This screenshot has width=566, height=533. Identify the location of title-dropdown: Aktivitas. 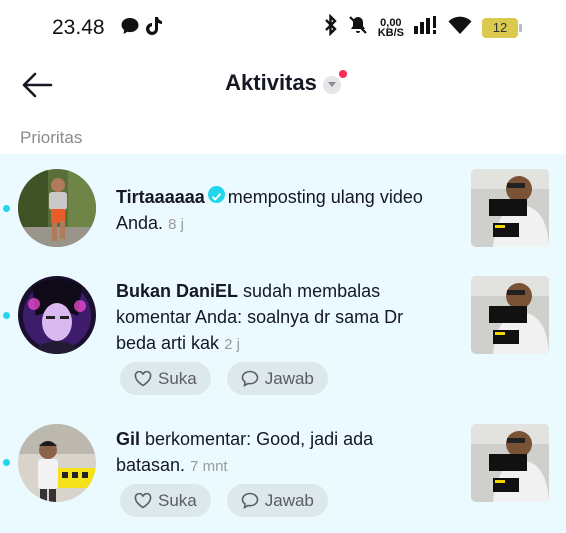
(283, 82).